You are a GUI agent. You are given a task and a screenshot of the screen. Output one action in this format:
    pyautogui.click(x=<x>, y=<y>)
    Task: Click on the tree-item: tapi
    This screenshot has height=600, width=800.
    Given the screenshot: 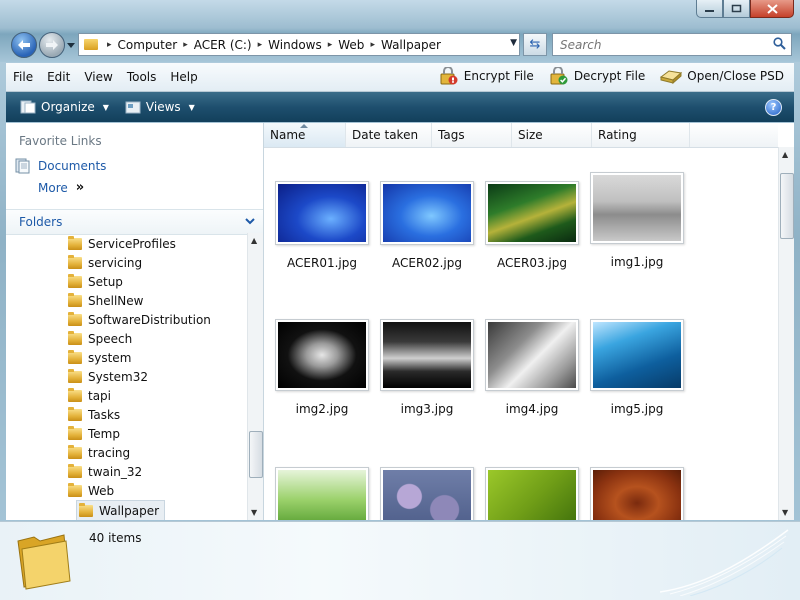 What is the action you would take?
    pyautogui.click(x=89, y=395)
    